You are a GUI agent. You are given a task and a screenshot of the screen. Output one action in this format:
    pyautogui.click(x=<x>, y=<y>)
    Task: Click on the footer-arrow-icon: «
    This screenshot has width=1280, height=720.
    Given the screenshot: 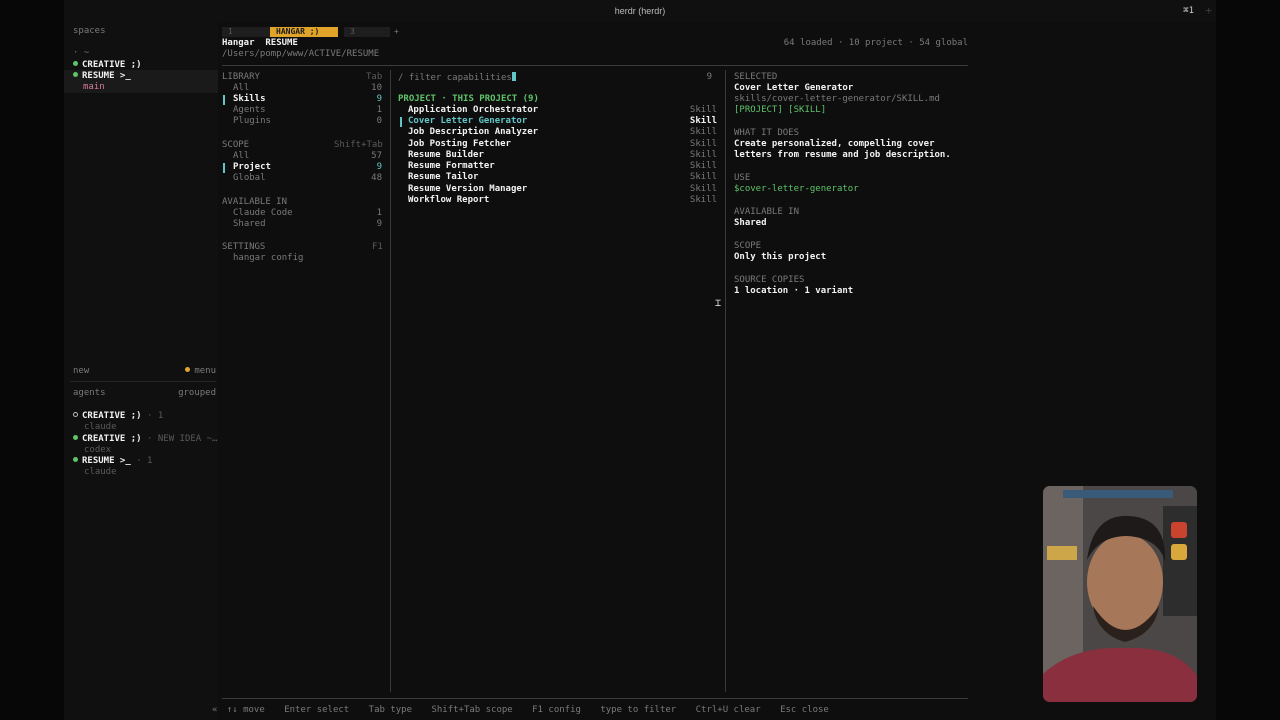 What is the action you would take?
    pyautogui.click(x=215, y=710)
    